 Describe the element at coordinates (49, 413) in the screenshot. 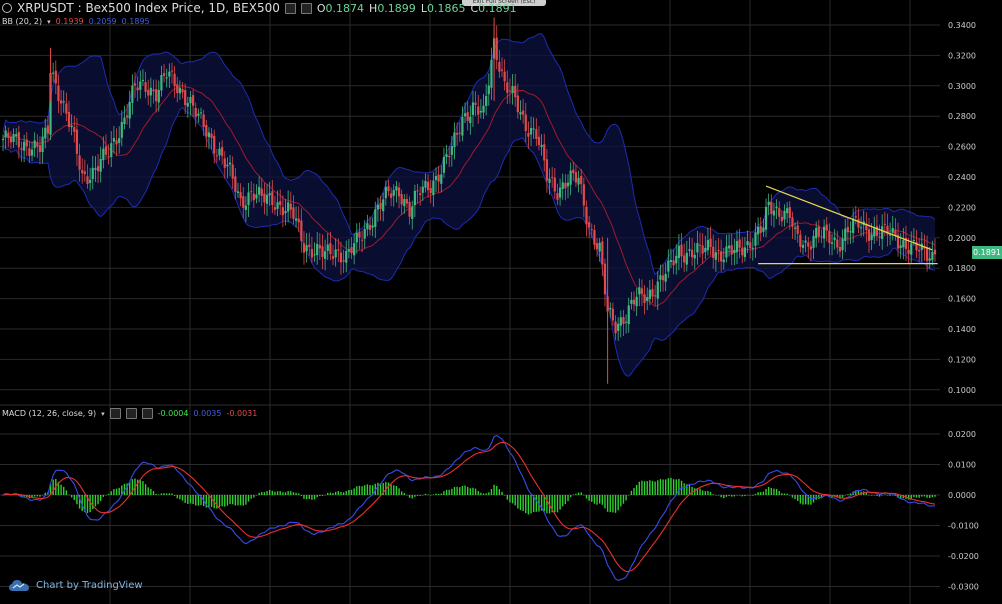

I see `macd-label: MACD (12, 26, close, 9)` at that location.